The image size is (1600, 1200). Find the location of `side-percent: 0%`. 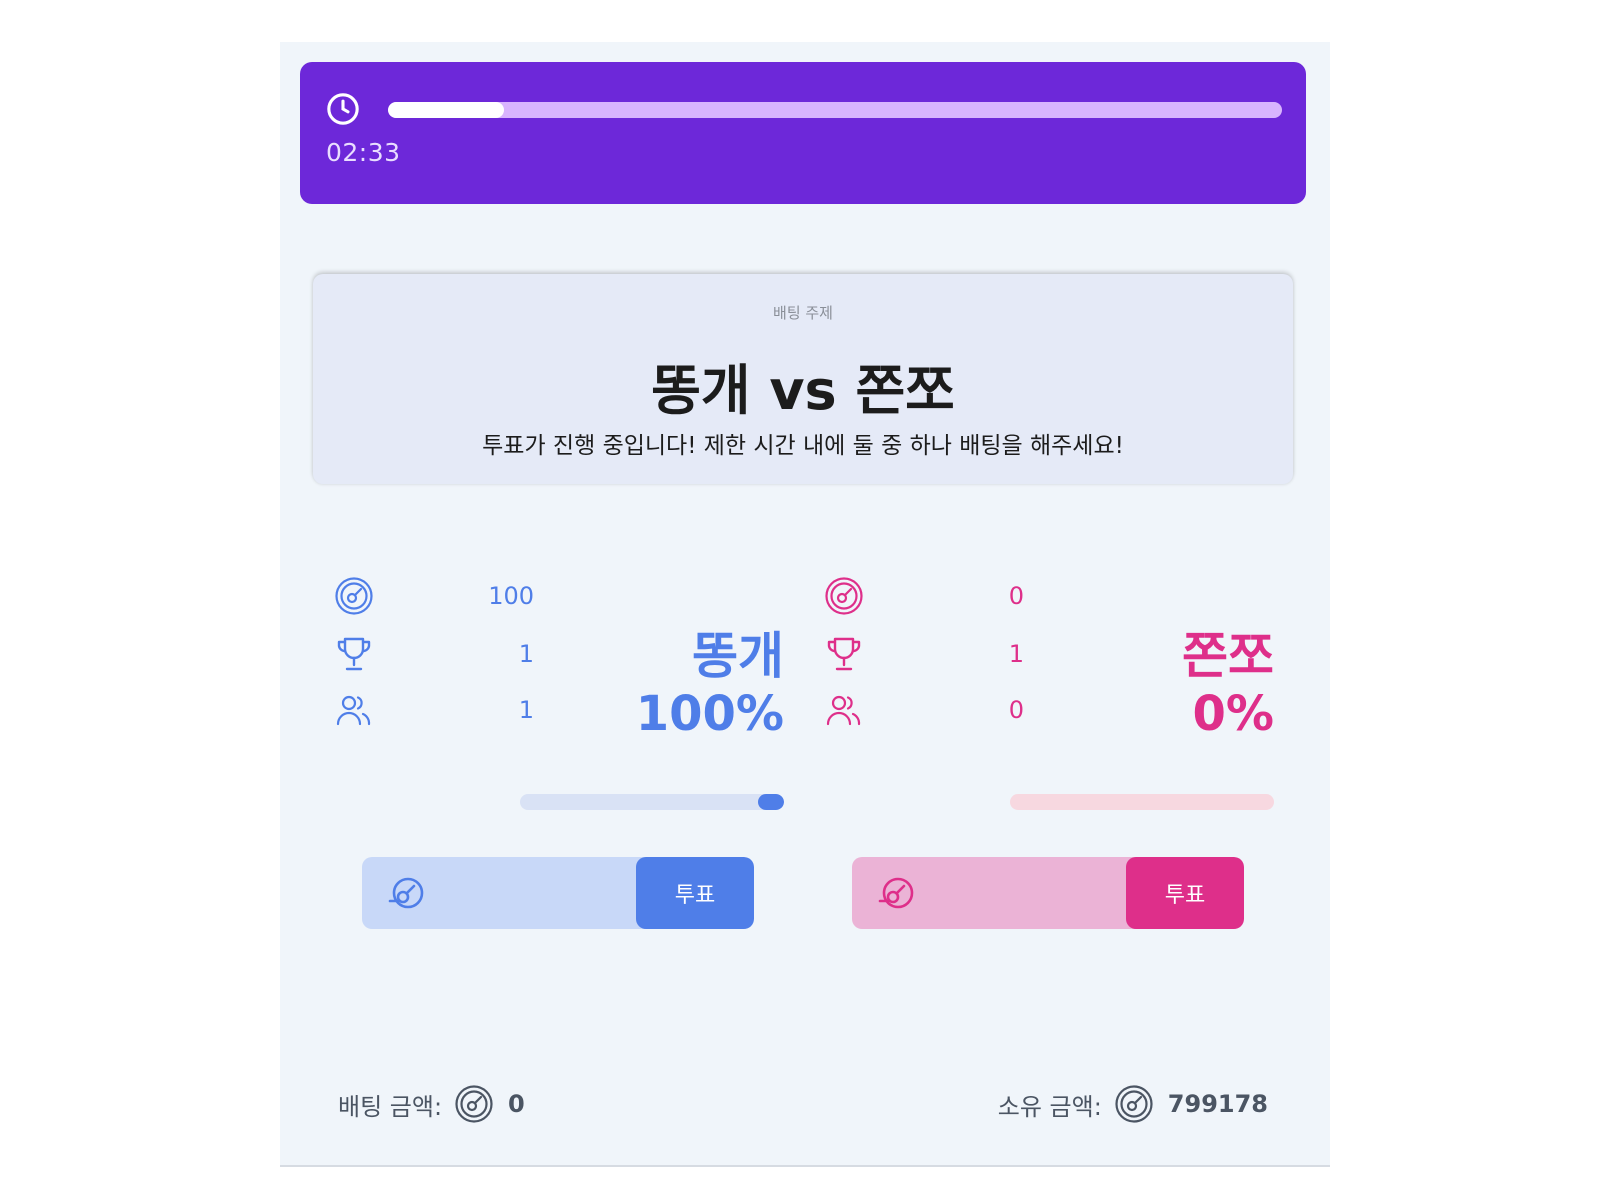

side-percent: 0% is located at coordinates (1233, 714).